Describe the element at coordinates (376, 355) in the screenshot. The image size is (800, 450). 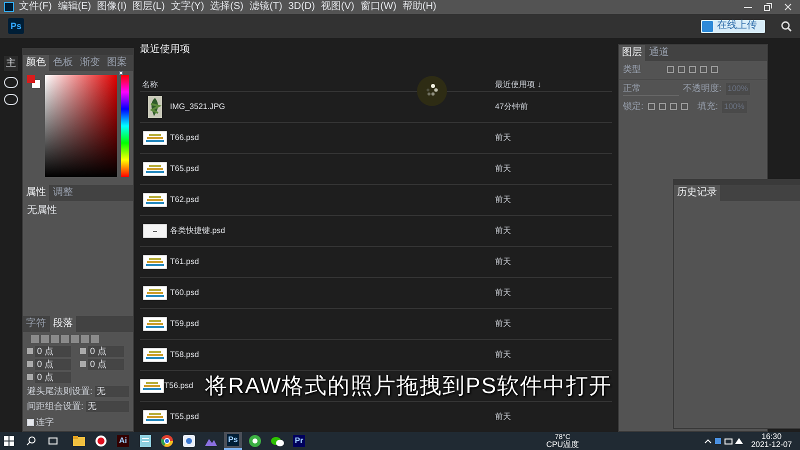
I see `file-row: T58.psd 前天` at that location.